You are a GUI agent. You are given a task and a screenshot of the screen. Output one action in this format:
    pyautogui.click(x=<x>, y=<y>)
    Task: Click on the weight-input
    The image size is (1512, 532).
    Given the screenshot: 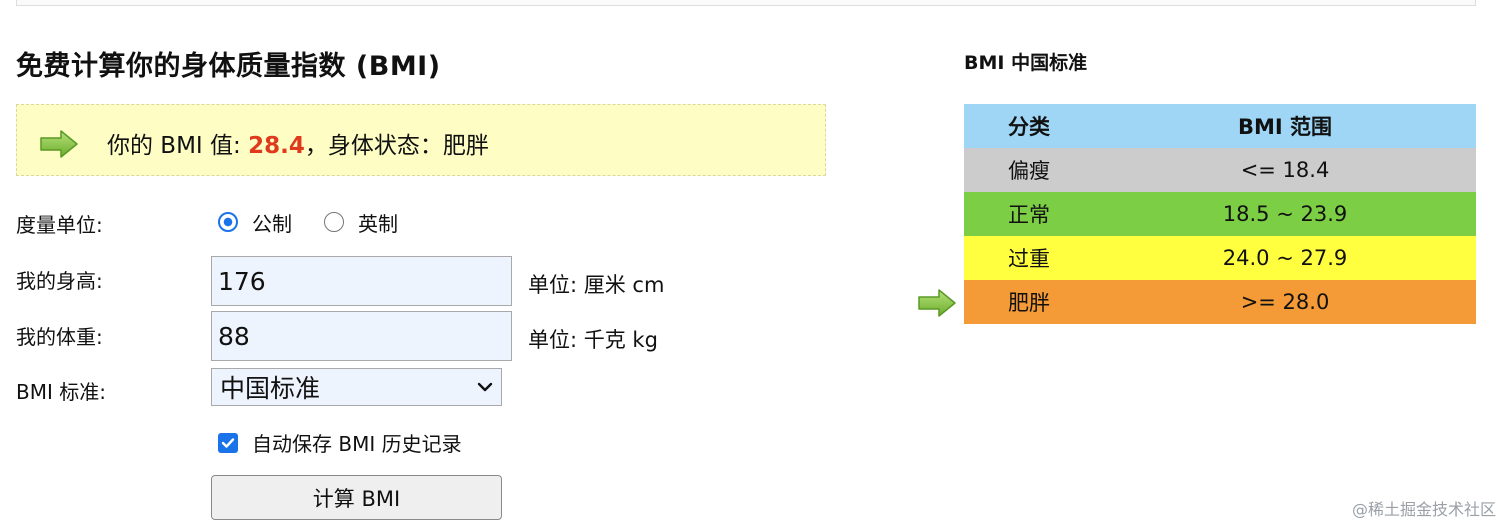 What is the action you would take?
    pyautogui.click(x=361, y=336)
    